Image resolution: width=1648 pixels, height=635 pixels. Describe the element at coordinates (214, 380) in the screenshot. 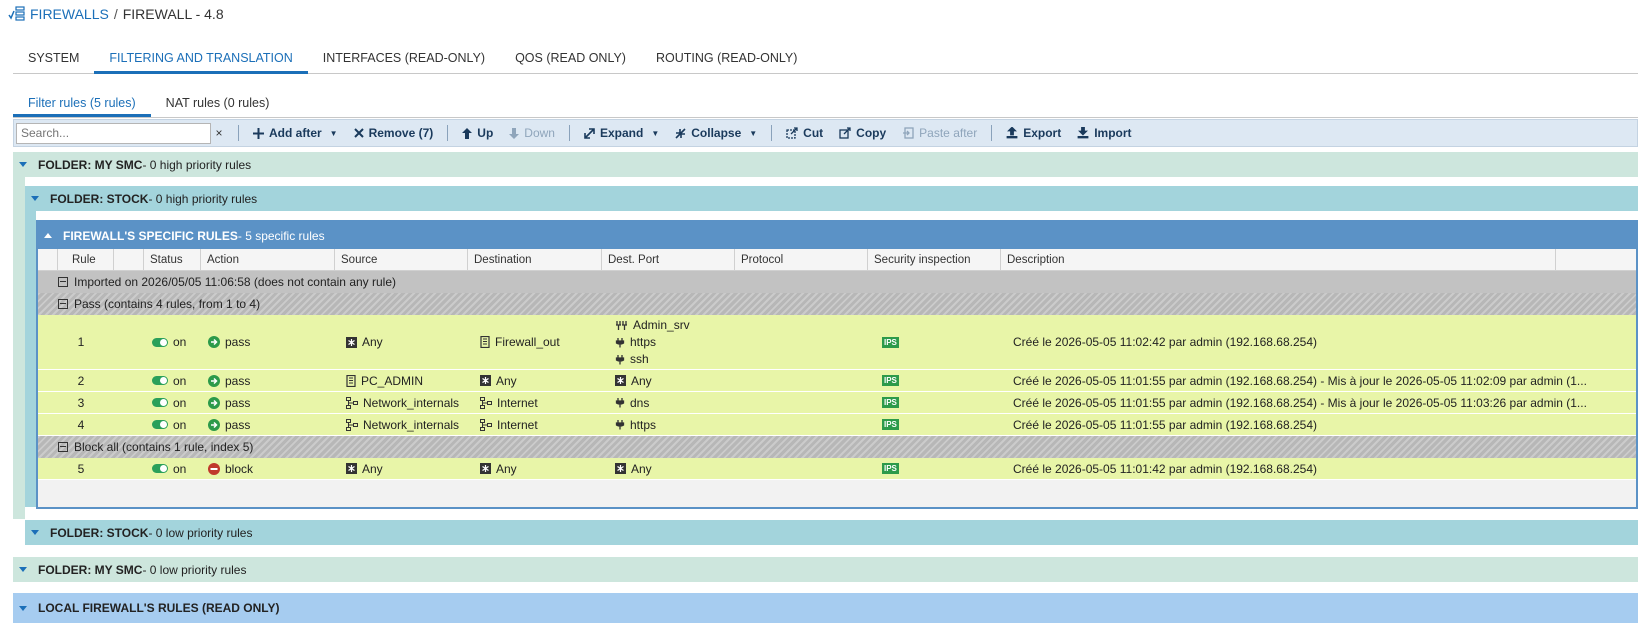

I see `pass-arrow-icon` at that location.